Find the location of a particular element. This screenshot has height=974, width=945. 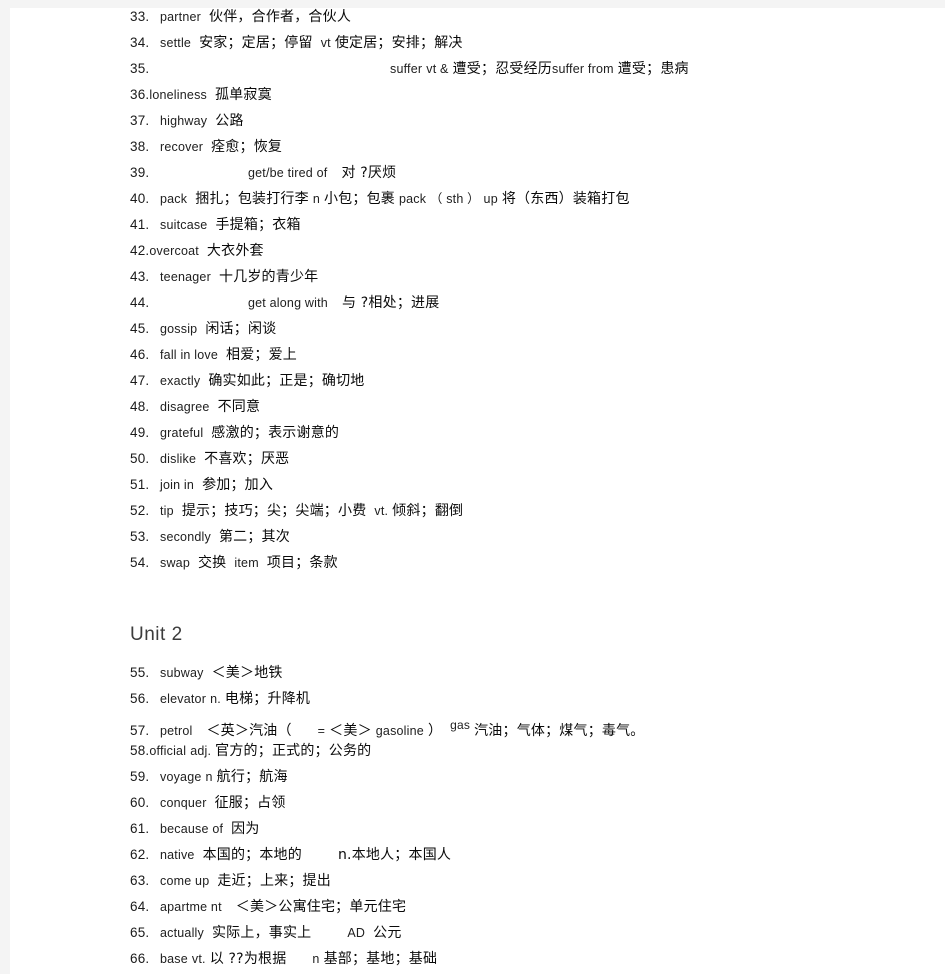

entry-number: 65. is located at coordinates (140, 932).